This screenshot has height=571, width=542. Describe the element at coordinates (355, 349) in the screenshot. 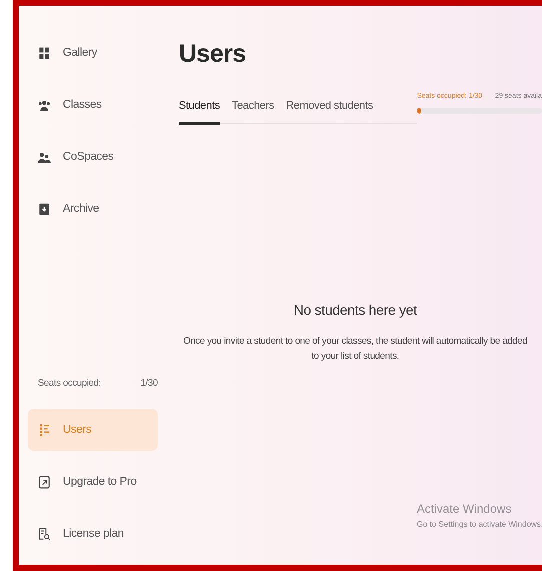

I see `empty-state-text: Once you invite a student to one of your classes, the student will automatically be added to your list of students.` at that location.